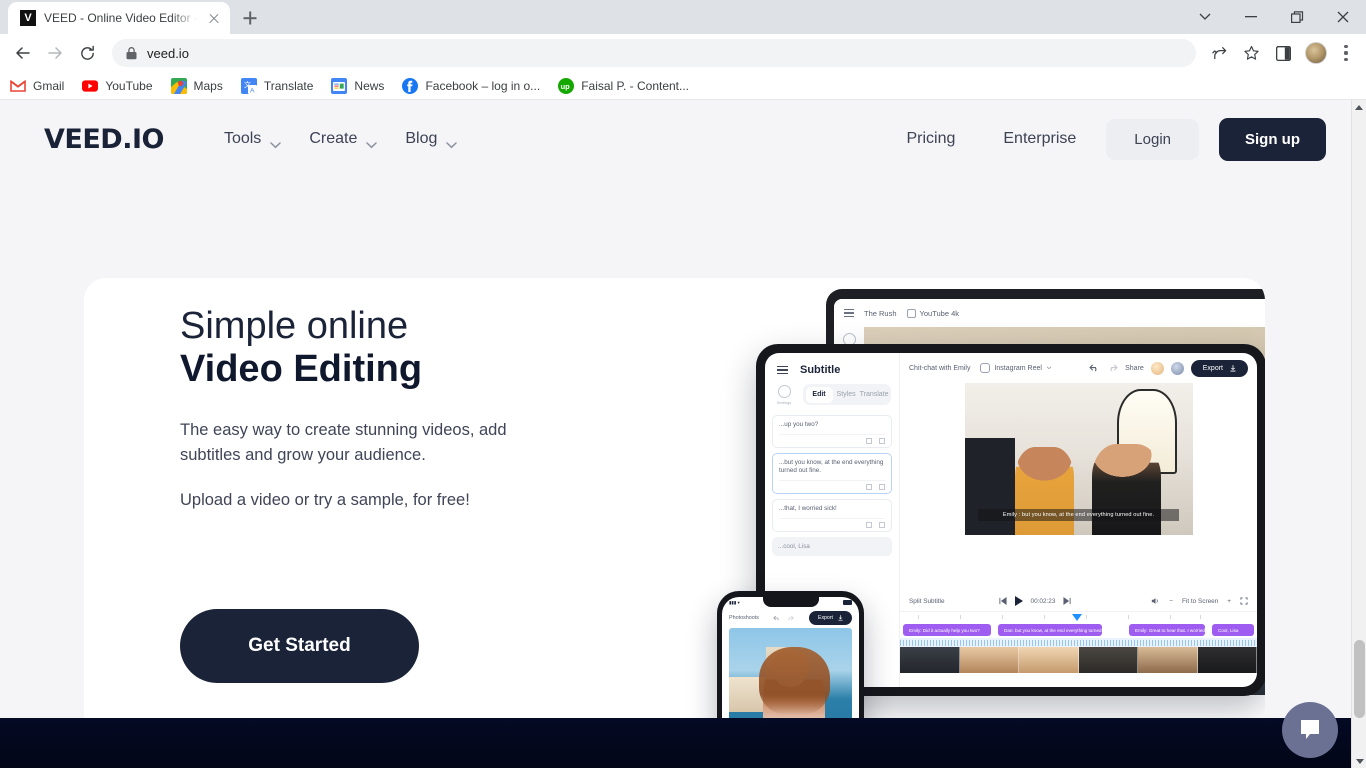 This screenshot has width=1366, height=768. What do you see at coordinates (832, 546) in the screenshot?
I see `subtitle-item: ...cool, Lisa` at bounding box center [832, 546].